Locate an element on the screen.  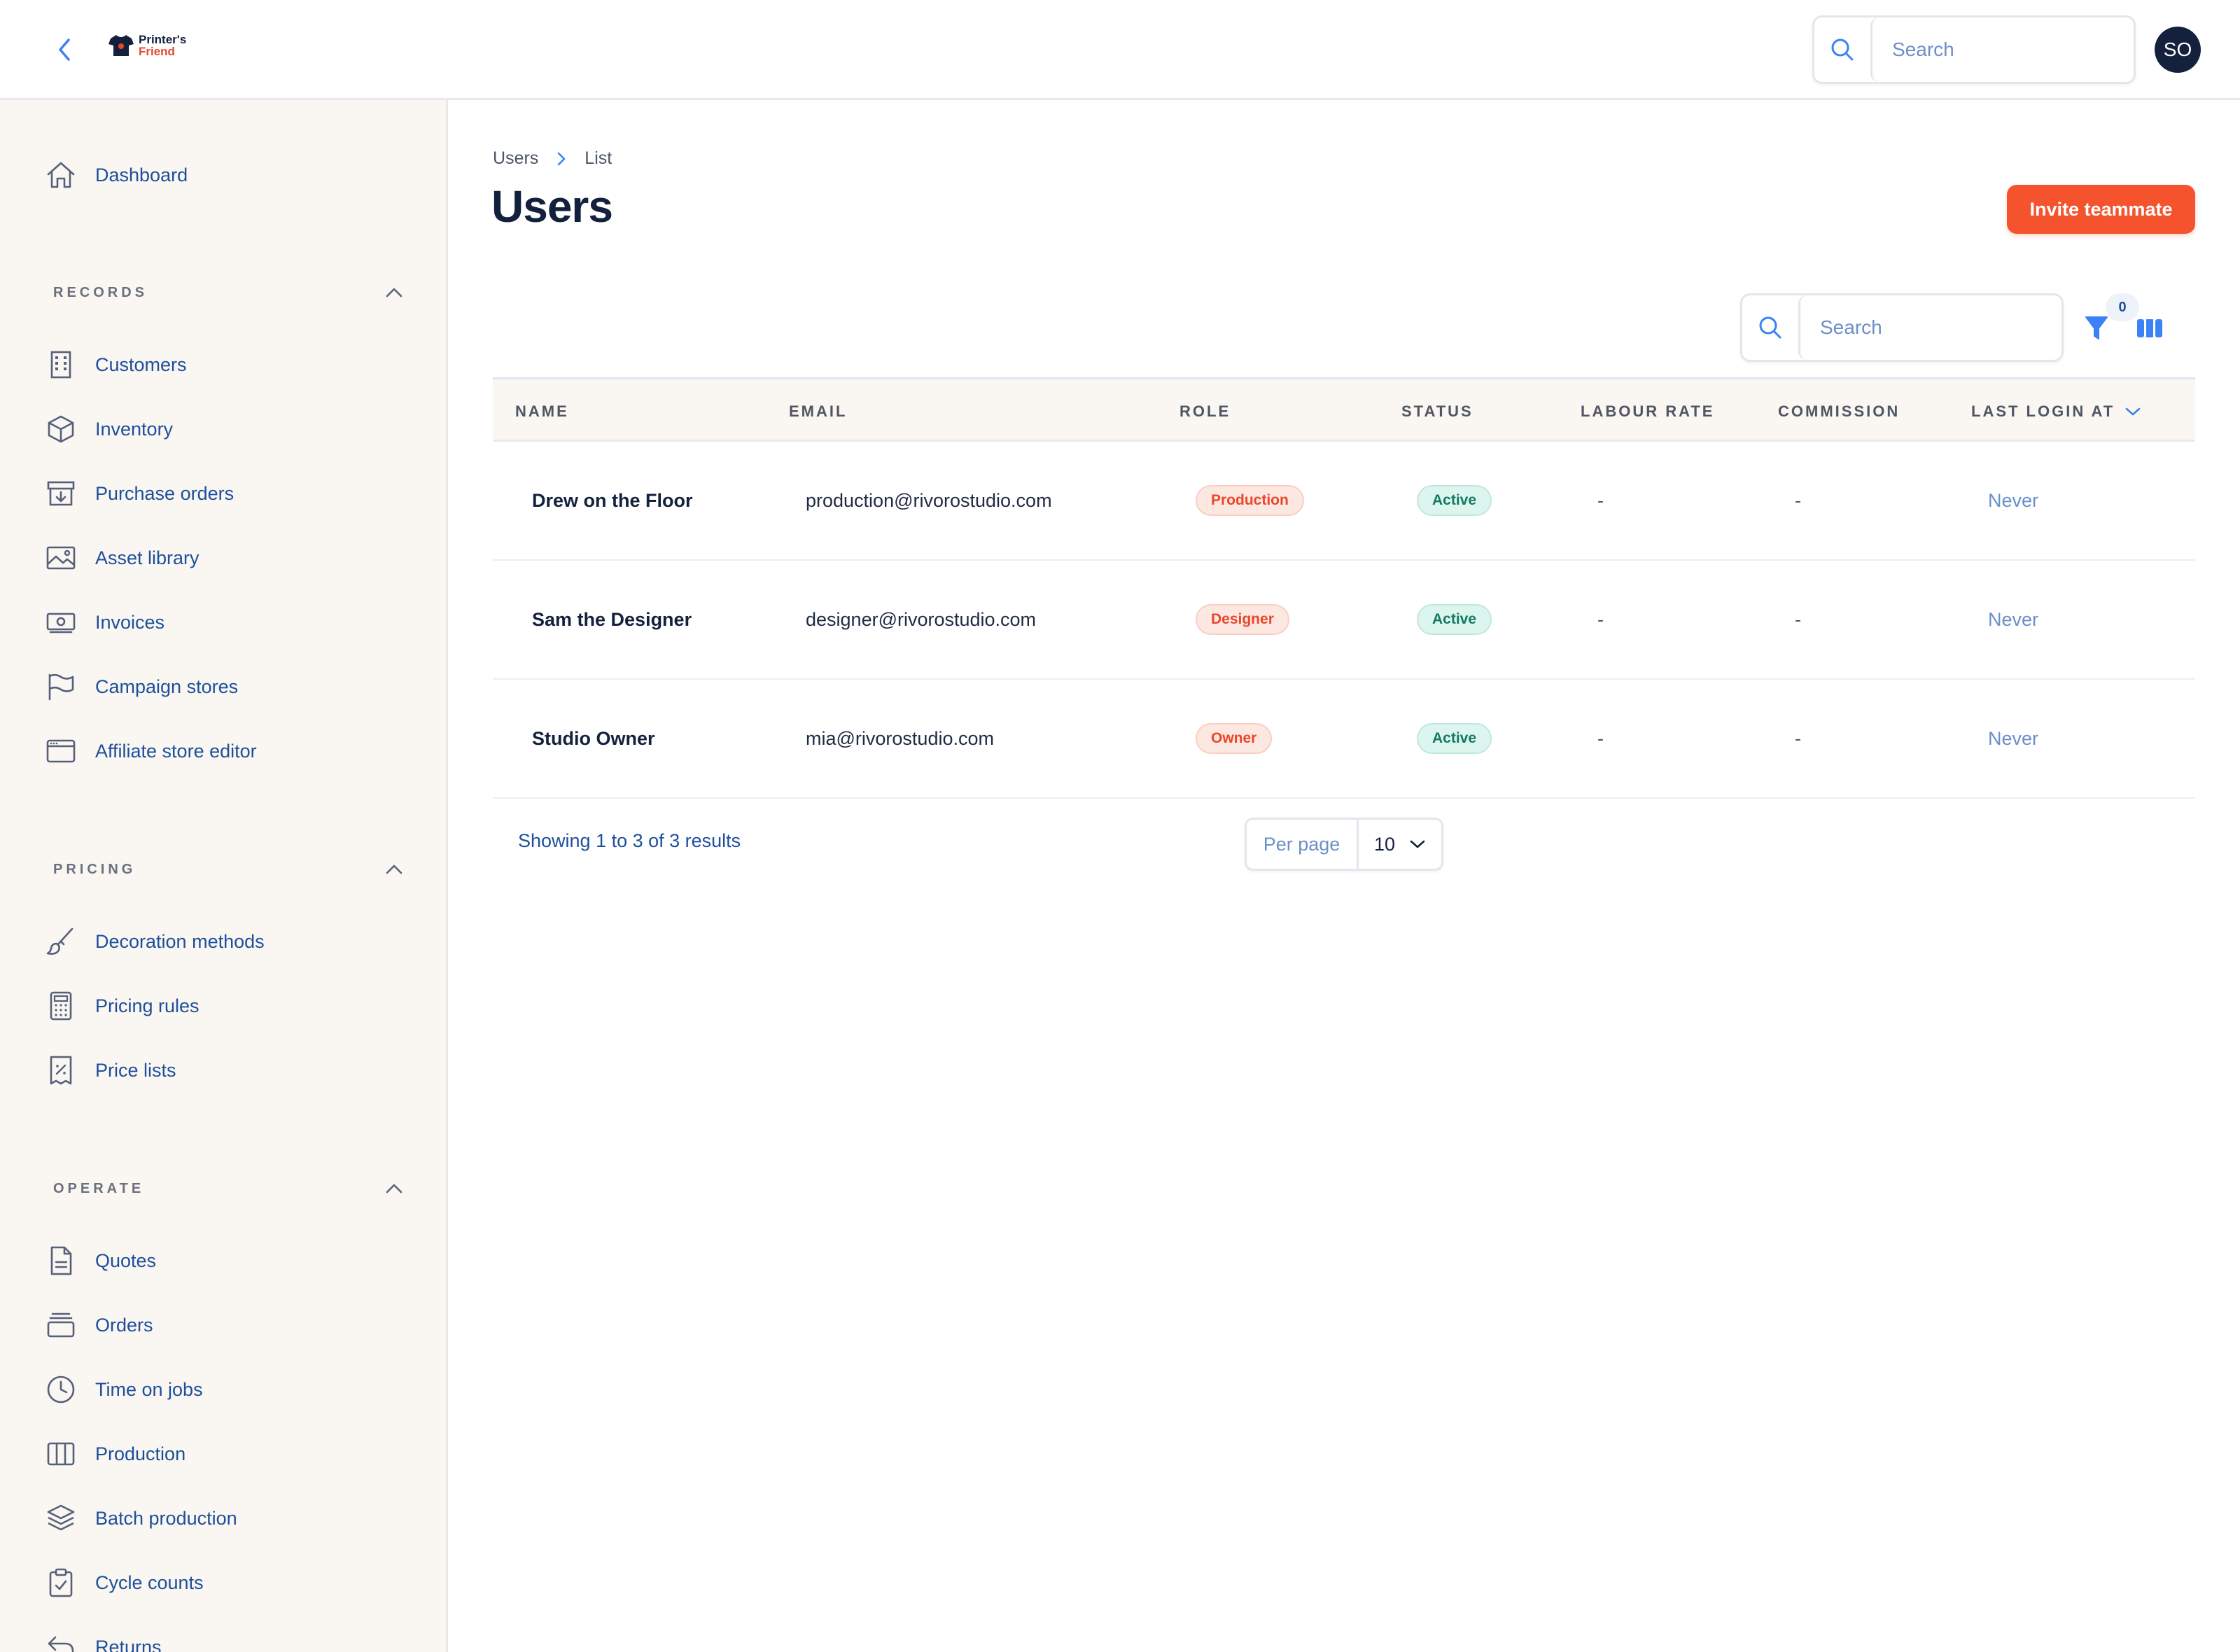
global-search is located at coordinates (1974, 49).